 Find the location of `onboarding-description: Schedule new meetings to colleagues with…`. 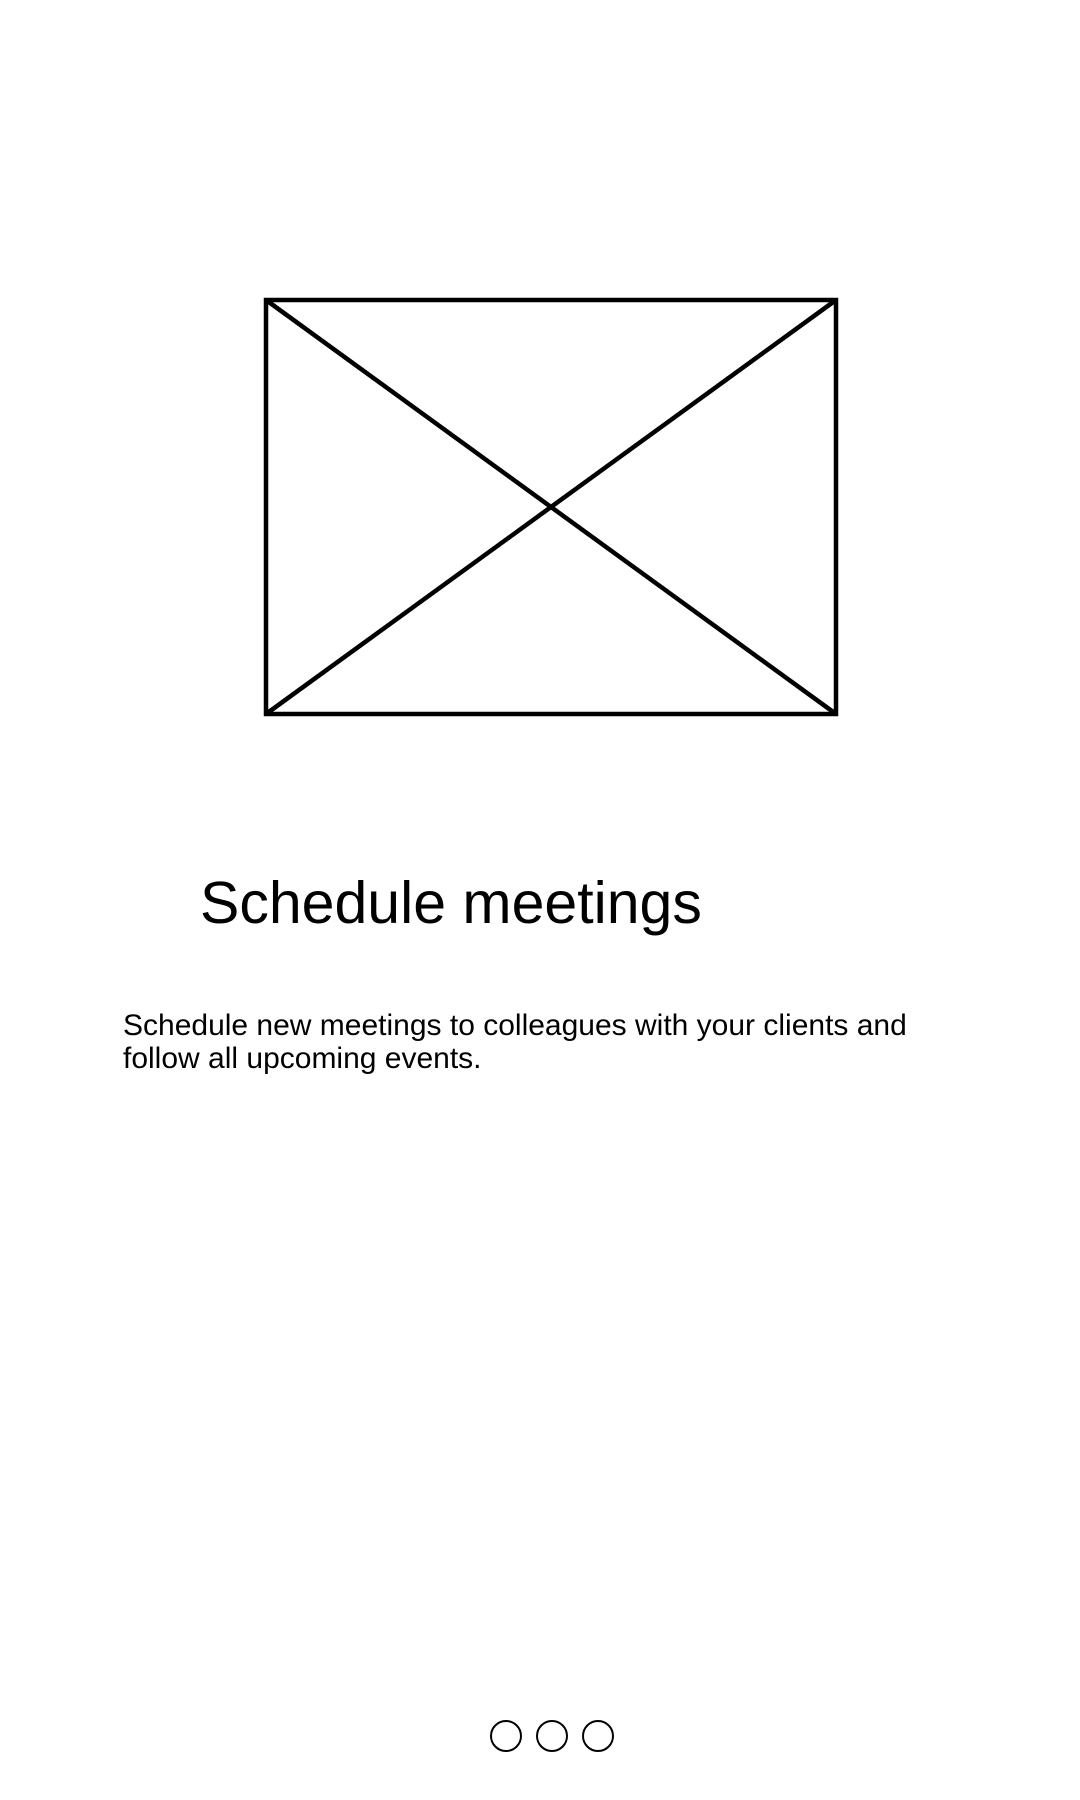

onboarding-description: Schedule new meetings to colleagues with… is located at coordinates (515, 1042).